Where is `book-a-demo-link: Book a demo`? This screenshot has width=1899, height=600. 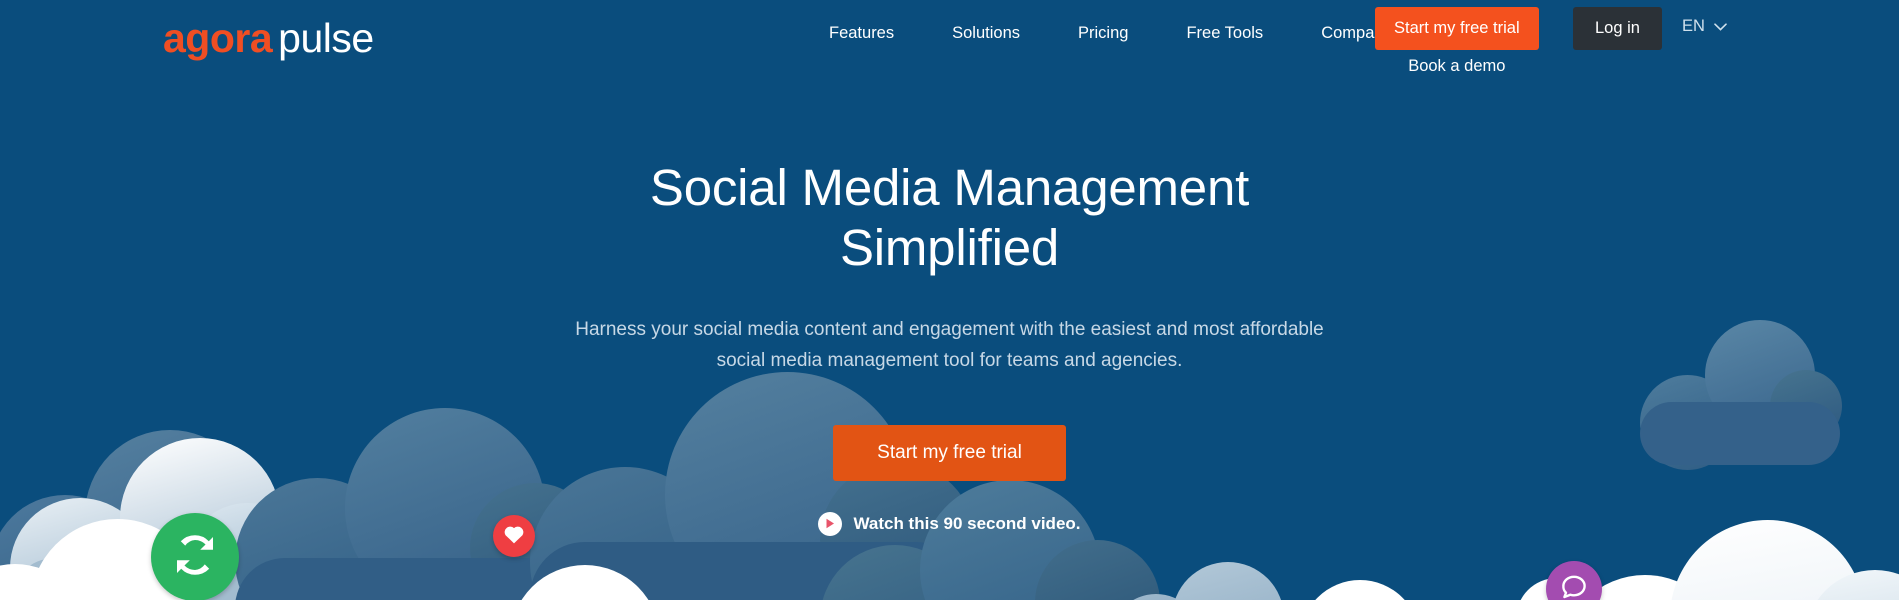
book-a-demo-link: Book a demo is located at coordinates (1456, 66).